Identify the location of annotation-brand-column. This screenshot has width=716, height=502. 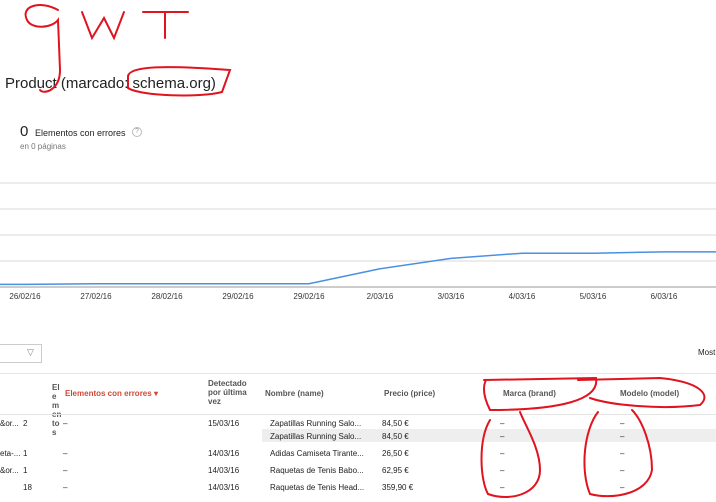
(511, 454).